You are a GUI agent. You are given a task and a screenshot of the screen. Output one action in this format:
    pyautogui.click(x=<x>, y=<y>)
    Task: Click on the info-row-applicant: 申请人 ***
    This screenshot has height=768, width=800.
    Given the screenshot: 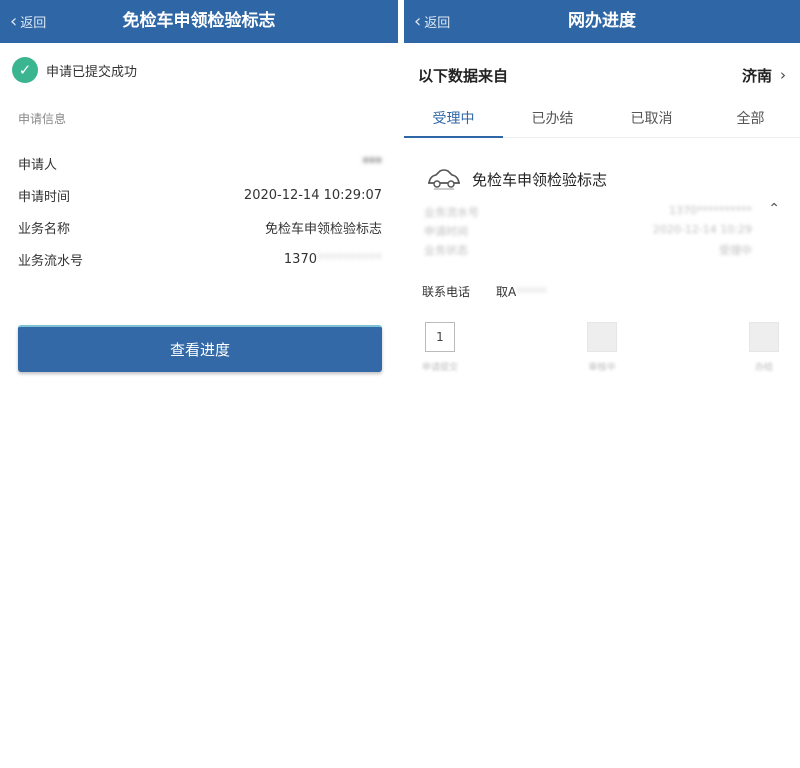 What is the action you would take?
    pyautogui.click(x=200, y=163)
    